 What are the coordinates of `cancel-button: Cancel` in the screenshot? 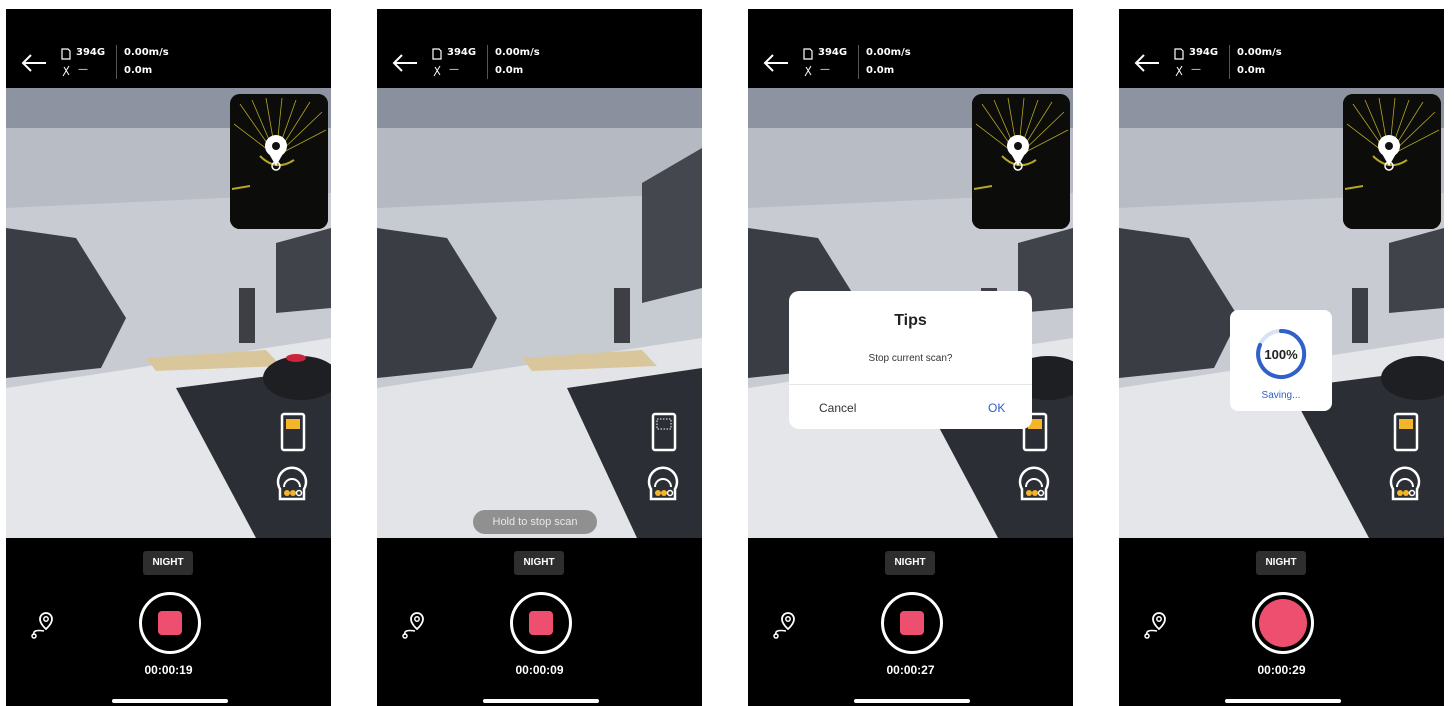 It's located at (837, 408).